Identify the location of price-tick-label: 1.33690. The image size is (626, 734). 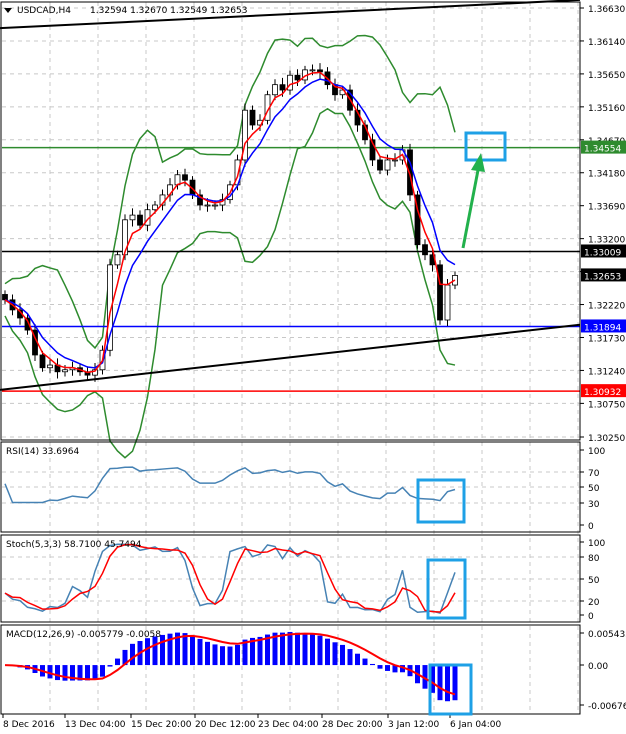
(606, 208).